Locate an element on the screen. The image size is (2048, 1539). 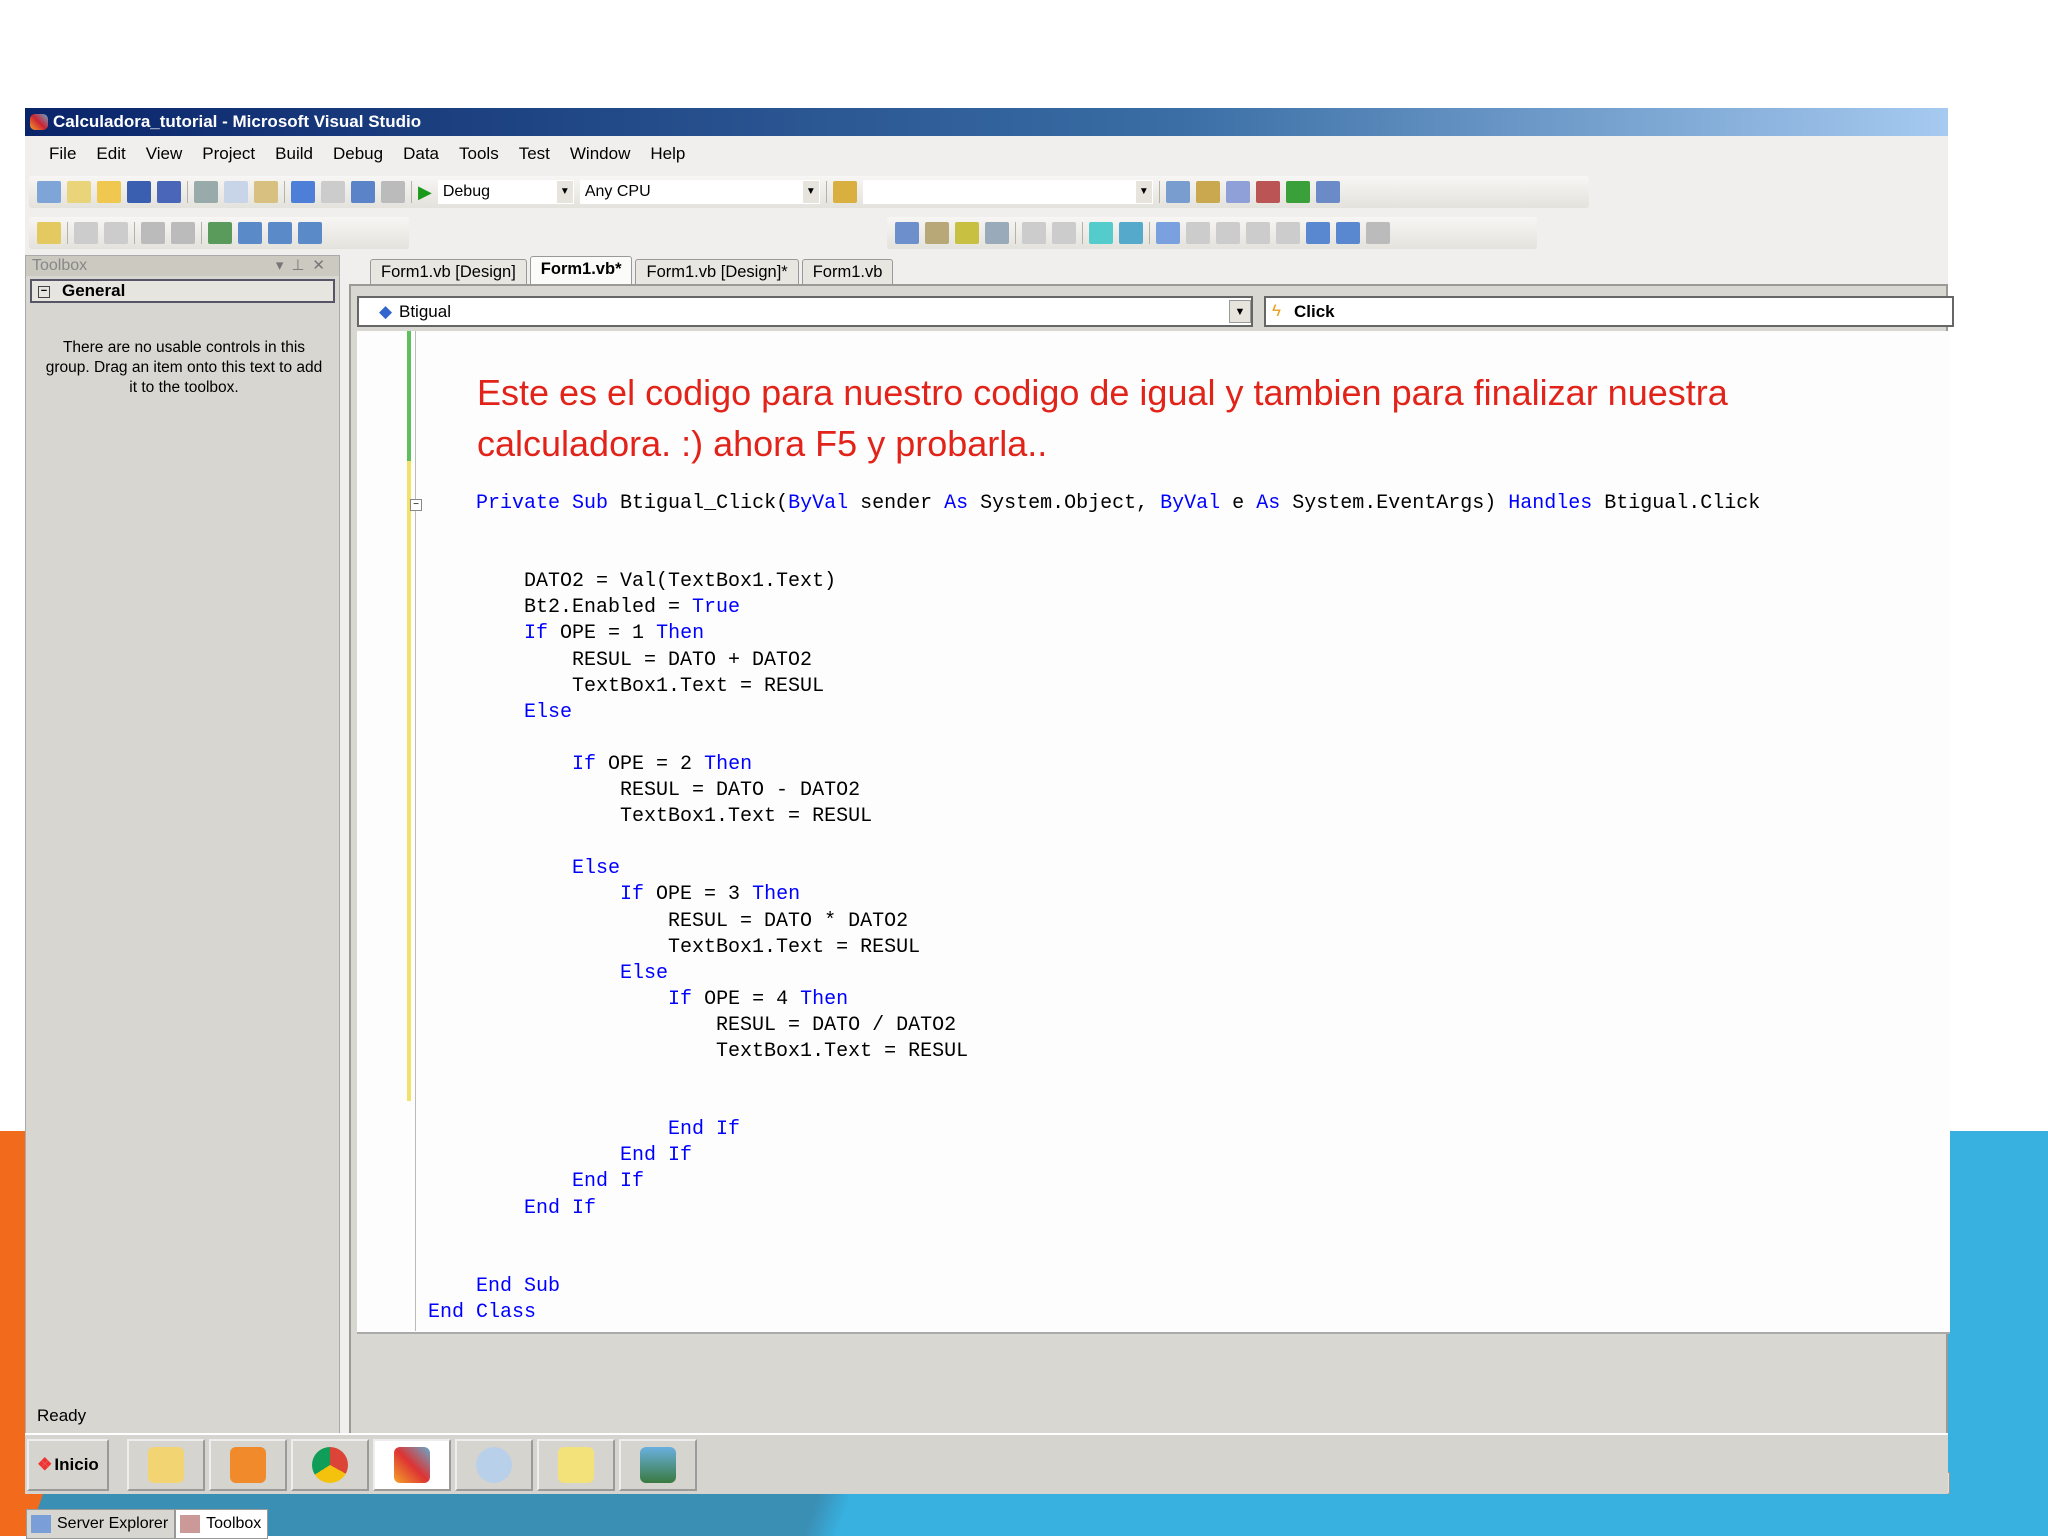
find-combo: ▼ is located at coordinates (1007, 192).